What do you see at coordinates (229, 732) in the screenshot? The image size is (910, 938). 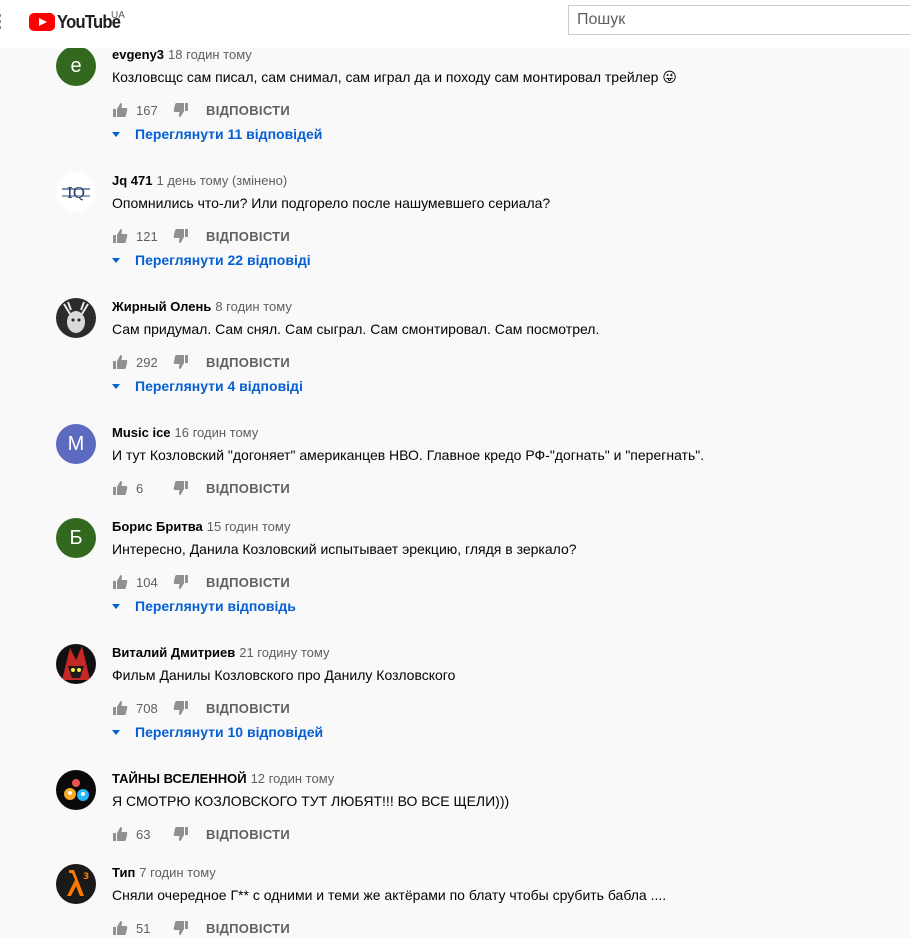 I see `view-replies-label: Переглянути 10 відповідей` at bounding box center [229, 732].